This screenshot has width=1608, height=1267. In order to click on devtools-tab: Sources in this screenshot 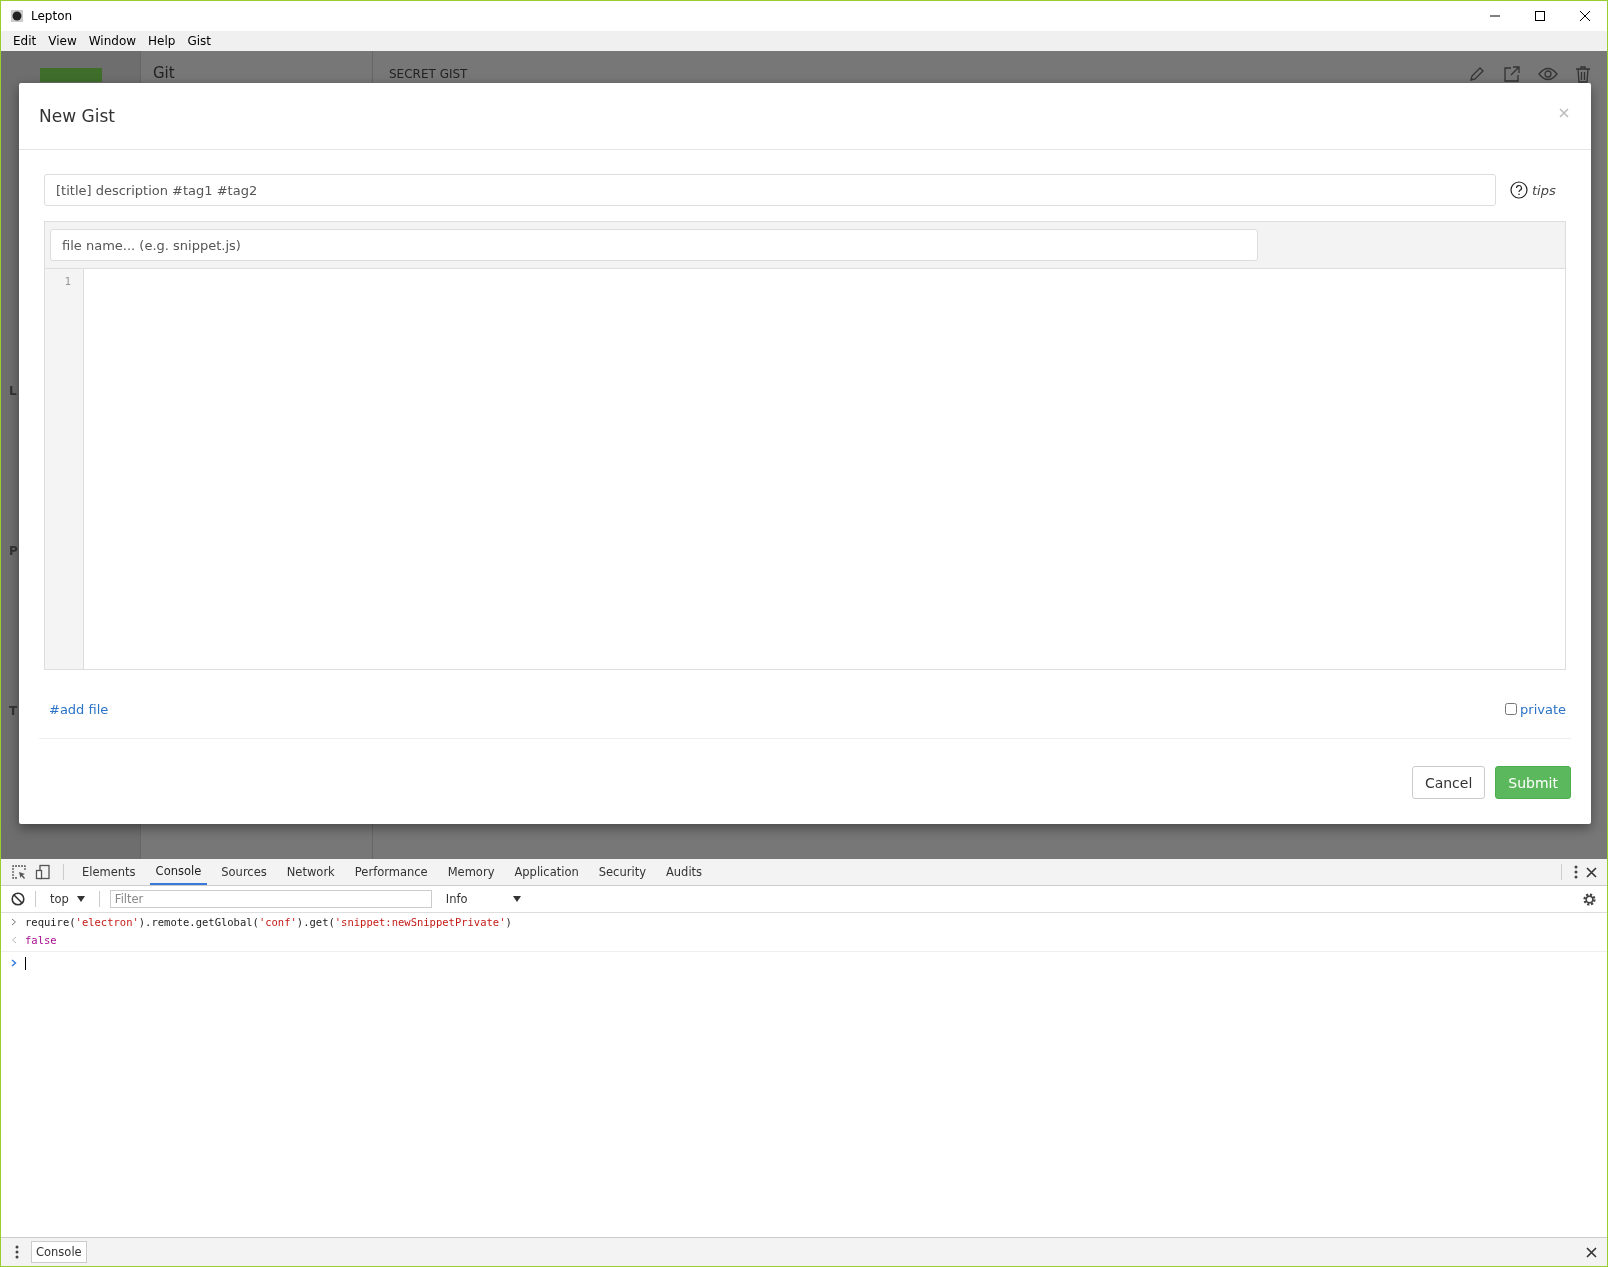, I will do `click(244, 872)`.